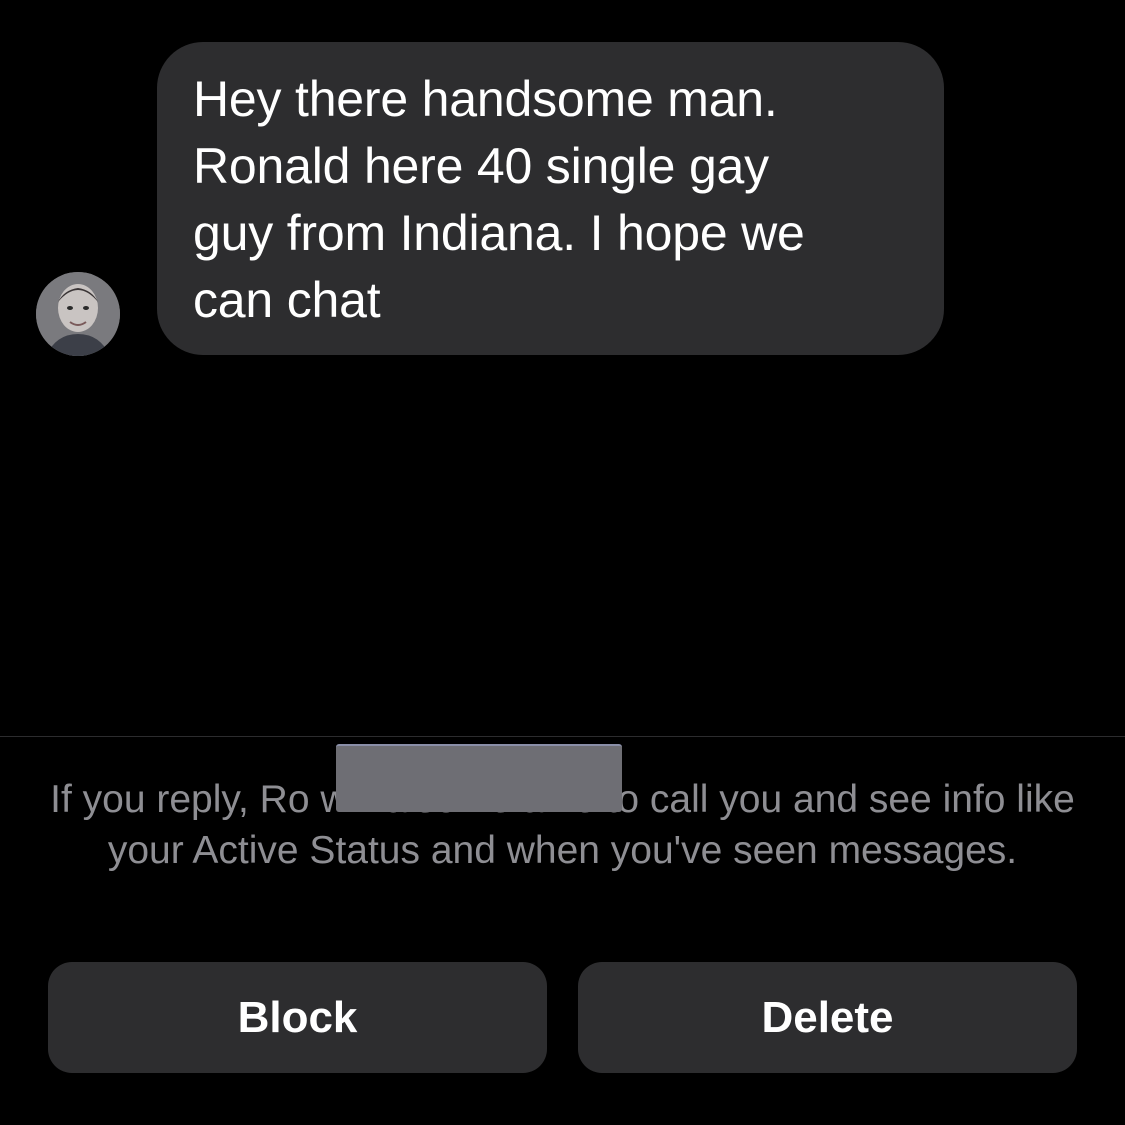 The image size is (1125, 1125). What do you see at coordinates (827, 1017) in the screenshot?
I see `delete-button: Delete` at bounding box center [827, 1017].